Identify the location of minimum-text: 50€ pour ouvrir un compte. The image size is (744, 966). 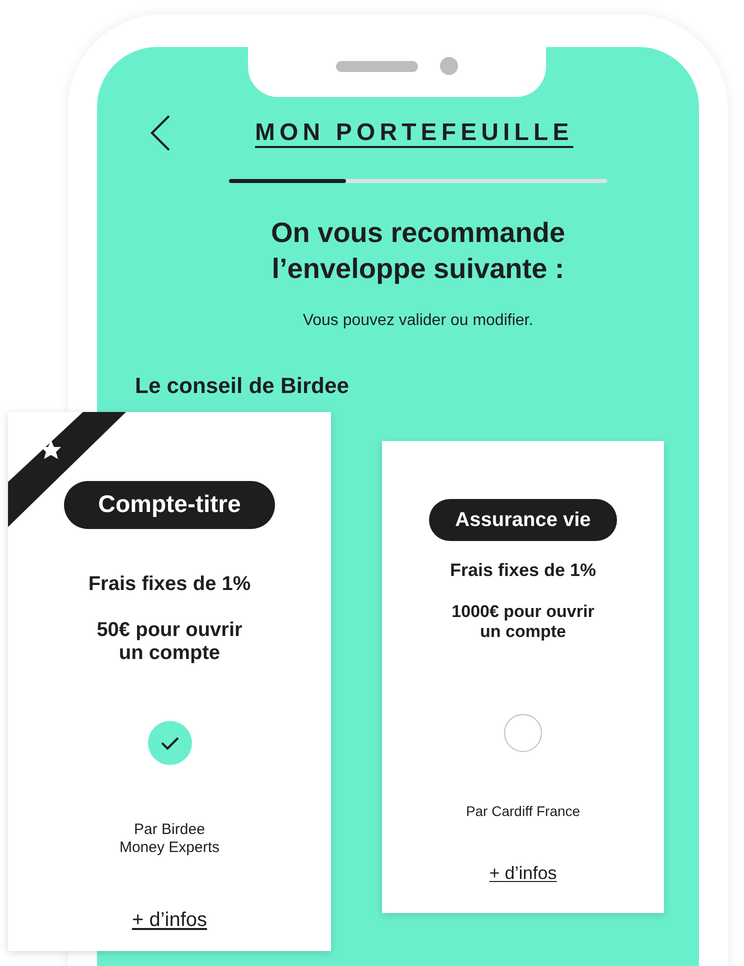
(169, 642).